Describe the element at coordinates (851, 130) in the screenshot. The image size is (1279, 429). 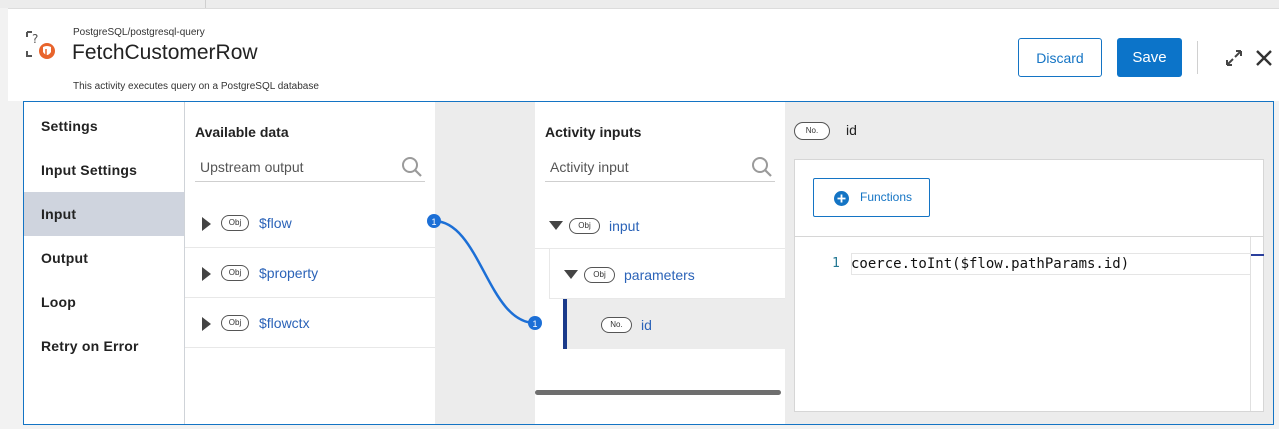
I see `selected-field-name: id` at that location.